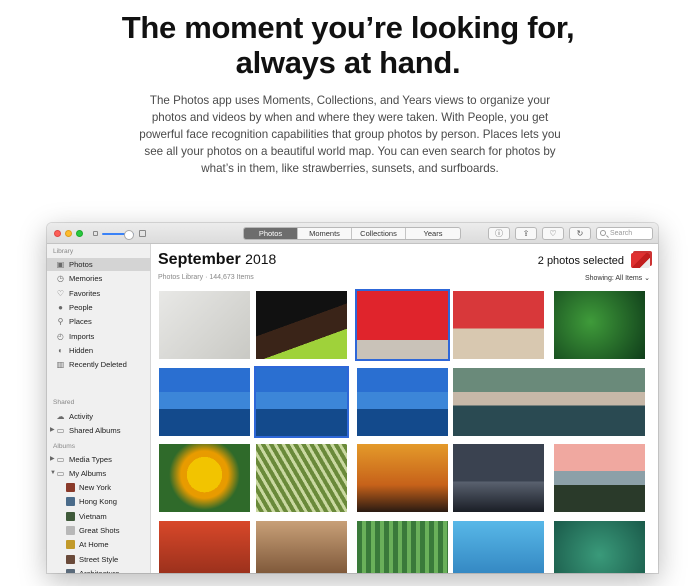  Describe the element at coordinates (99, 416) in the screenshot. I see `sidebar-item-activity: ☁ Activity` at that location.